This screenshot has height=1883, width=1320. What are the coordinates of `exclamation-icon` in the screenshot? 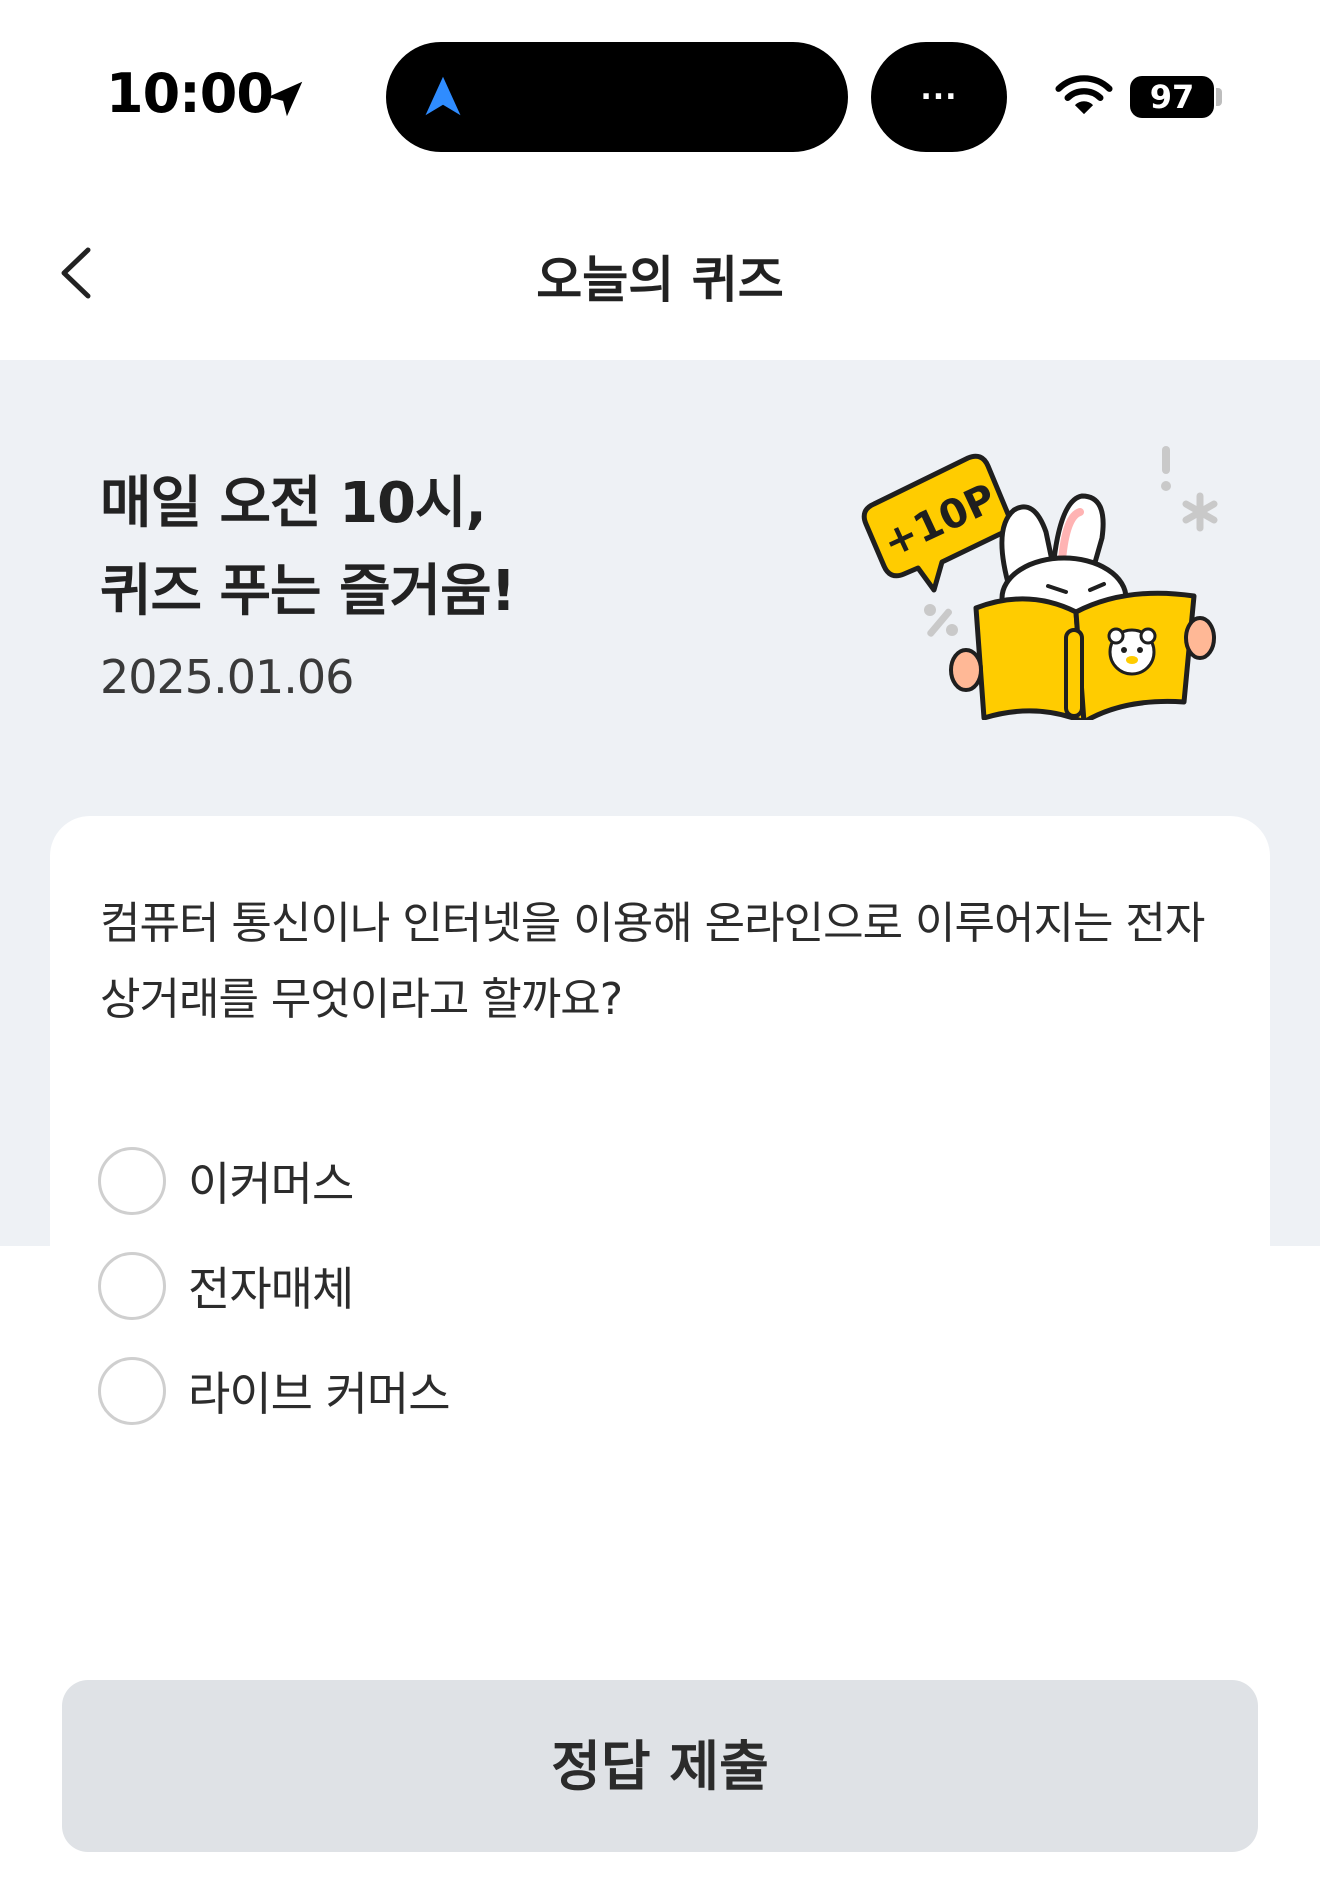 It's located at (1166, 468).